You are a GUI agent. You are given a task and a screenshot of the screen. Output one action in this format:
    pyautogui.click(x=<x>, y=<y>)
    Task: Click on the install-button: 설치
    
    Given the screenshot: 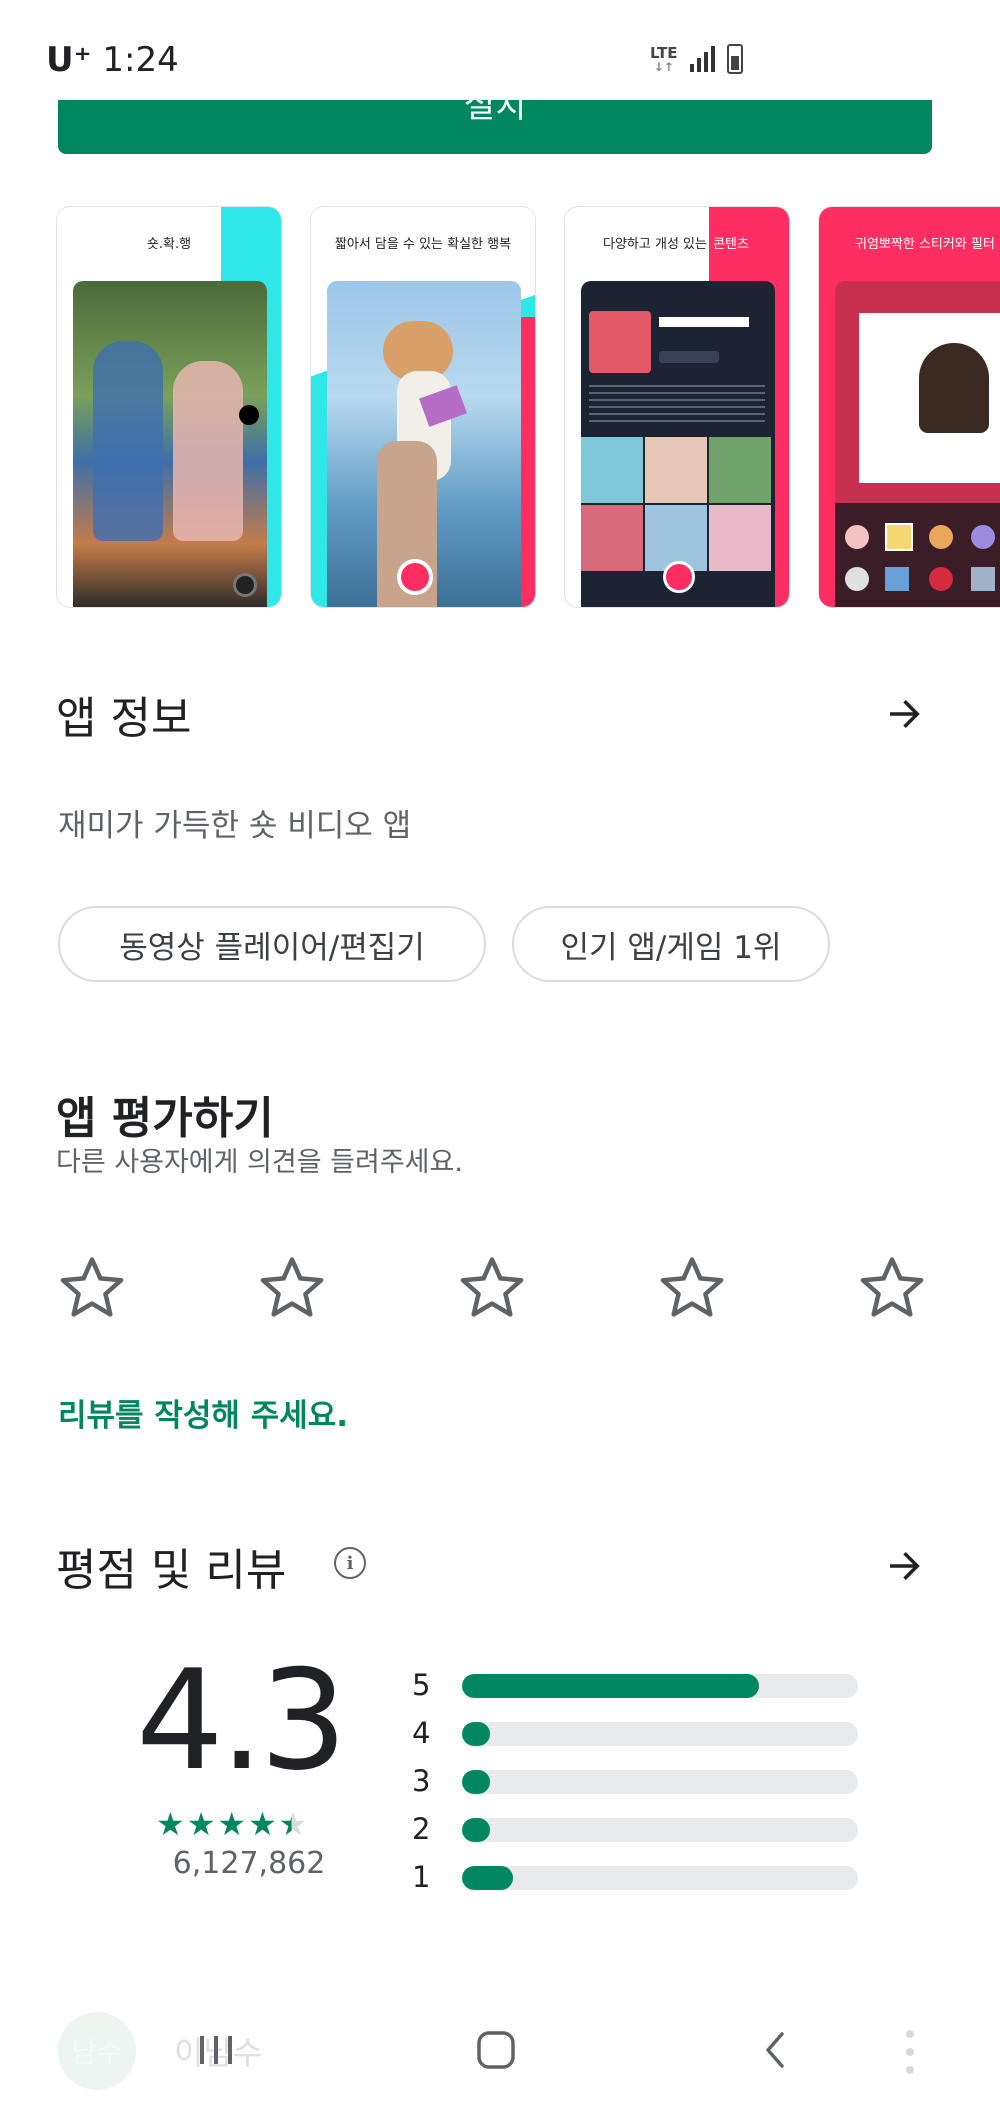 What is the action you would take?
    pyautogui.click(x=495, y=125)
    